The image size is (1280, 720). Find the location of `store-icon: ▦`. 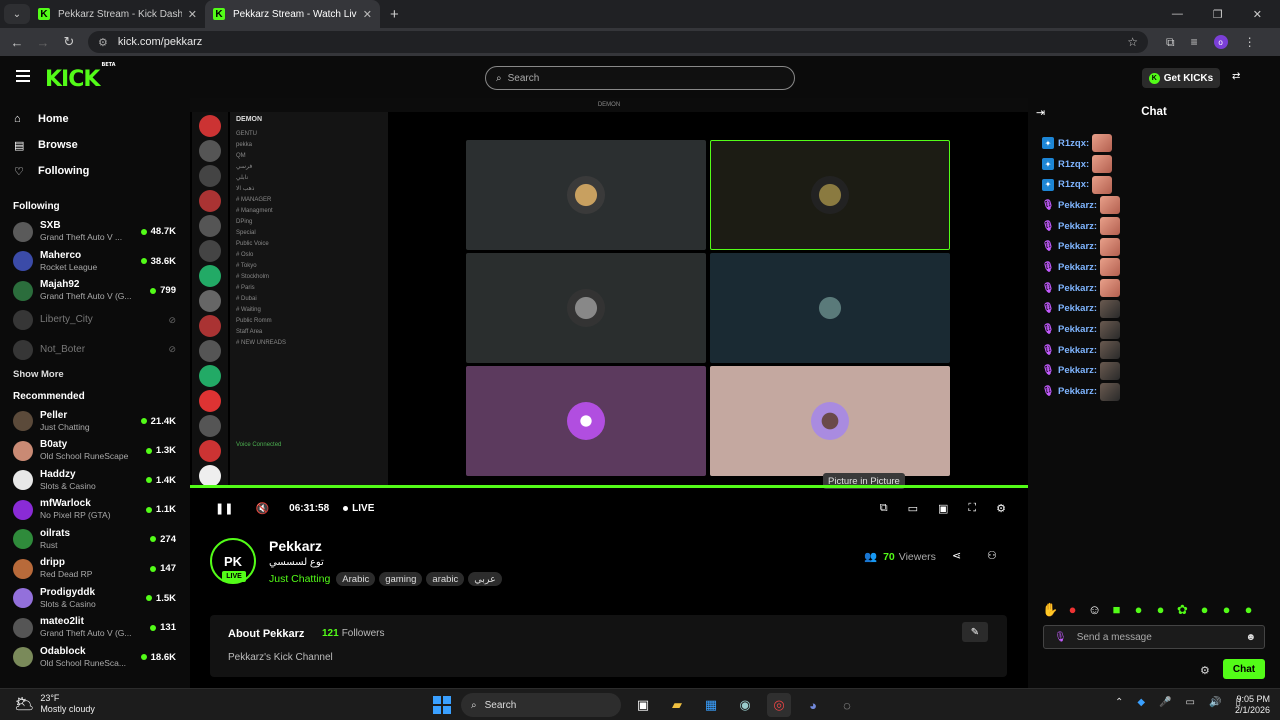

store-icon: ▦ is located at coordinates (711, 705).